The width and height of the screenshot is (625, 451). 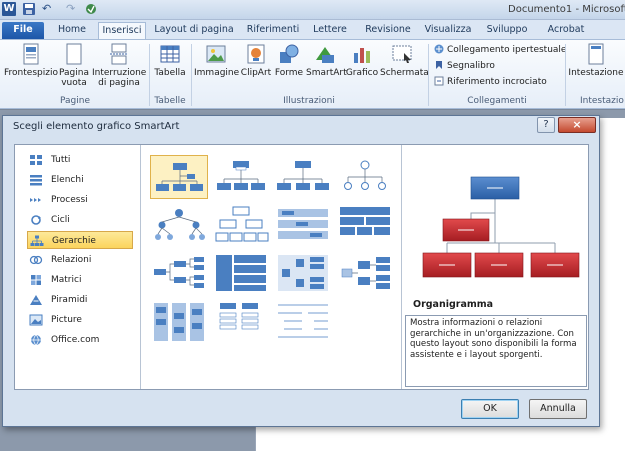 What do you see at coordinates (170, 54) in the screenshot?
I see `table-icon` at bounding box center [170, 54].